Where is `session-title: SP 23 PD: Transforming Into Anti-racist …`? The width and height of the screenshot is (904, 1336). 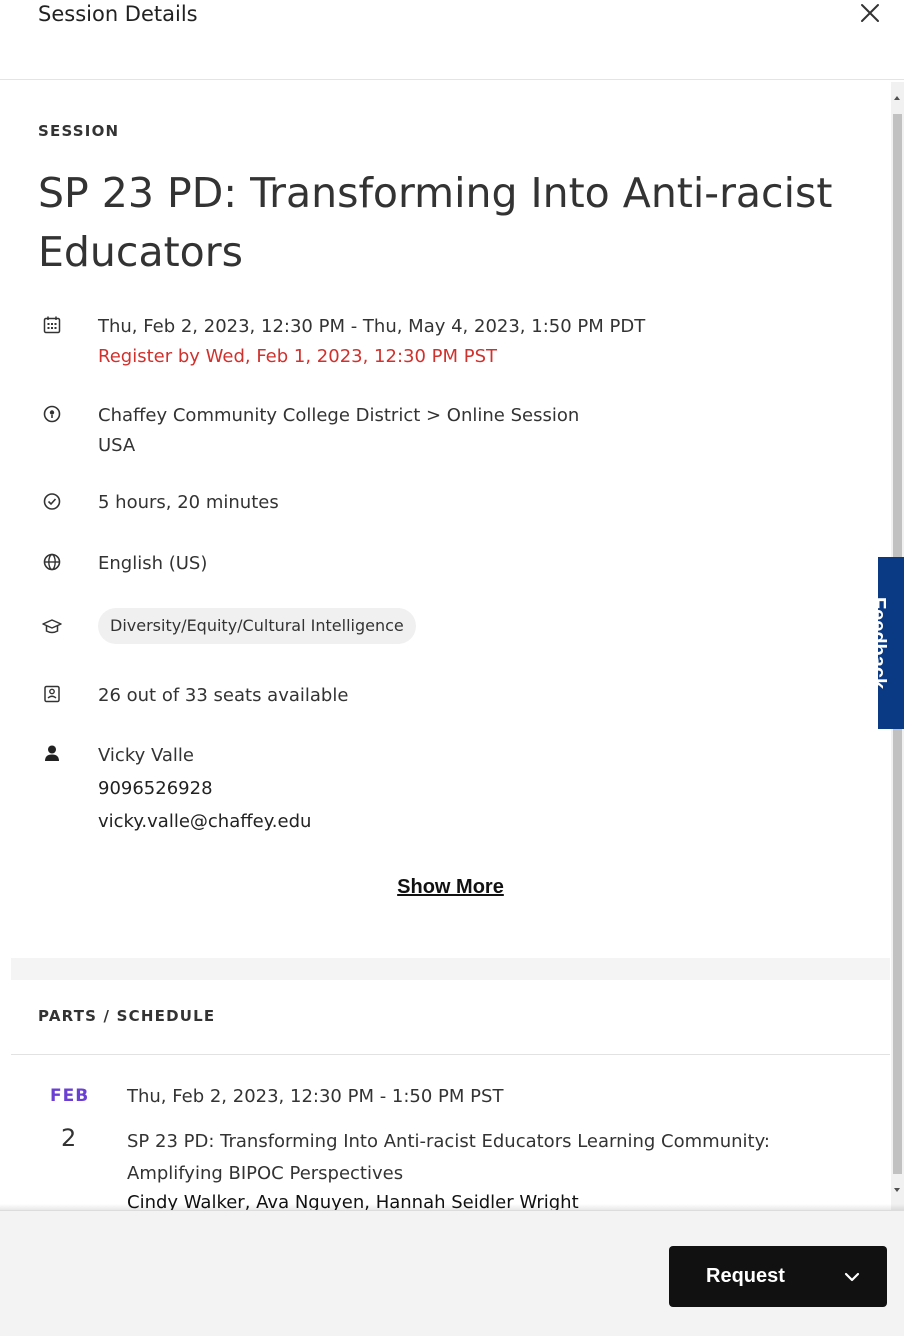 session-title: SP 23 PD: Transforming Into Anti-racist … is located at coordinates (435, 222).